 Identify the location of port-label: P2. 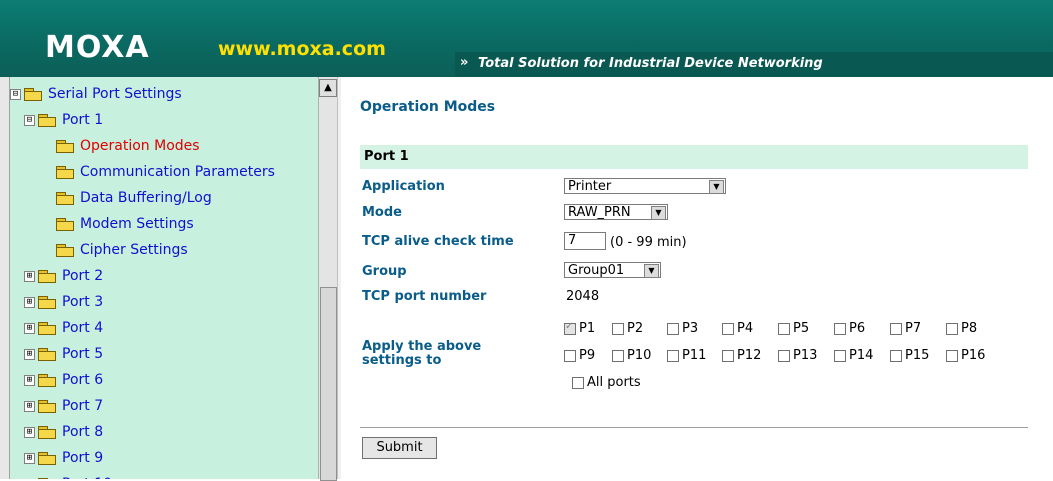
(635, 328).